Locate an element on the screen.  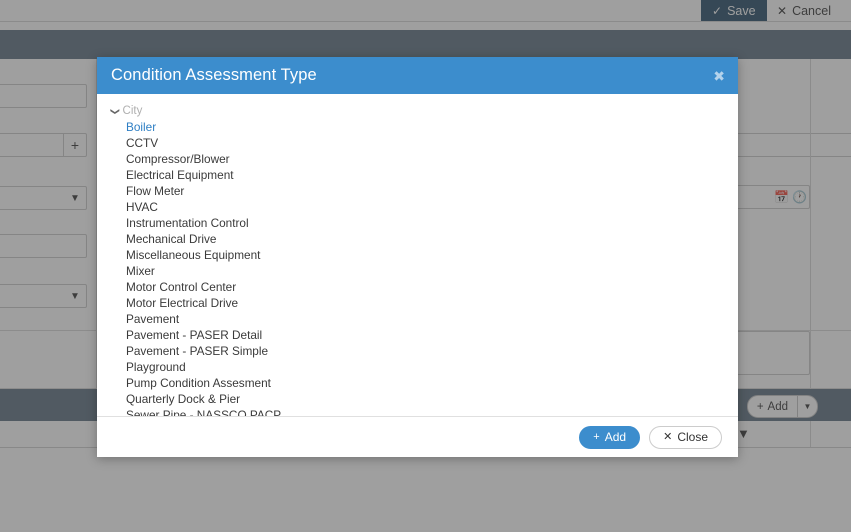
list-item: Pavement - PASER Simple is located at coordinates (417, 351).